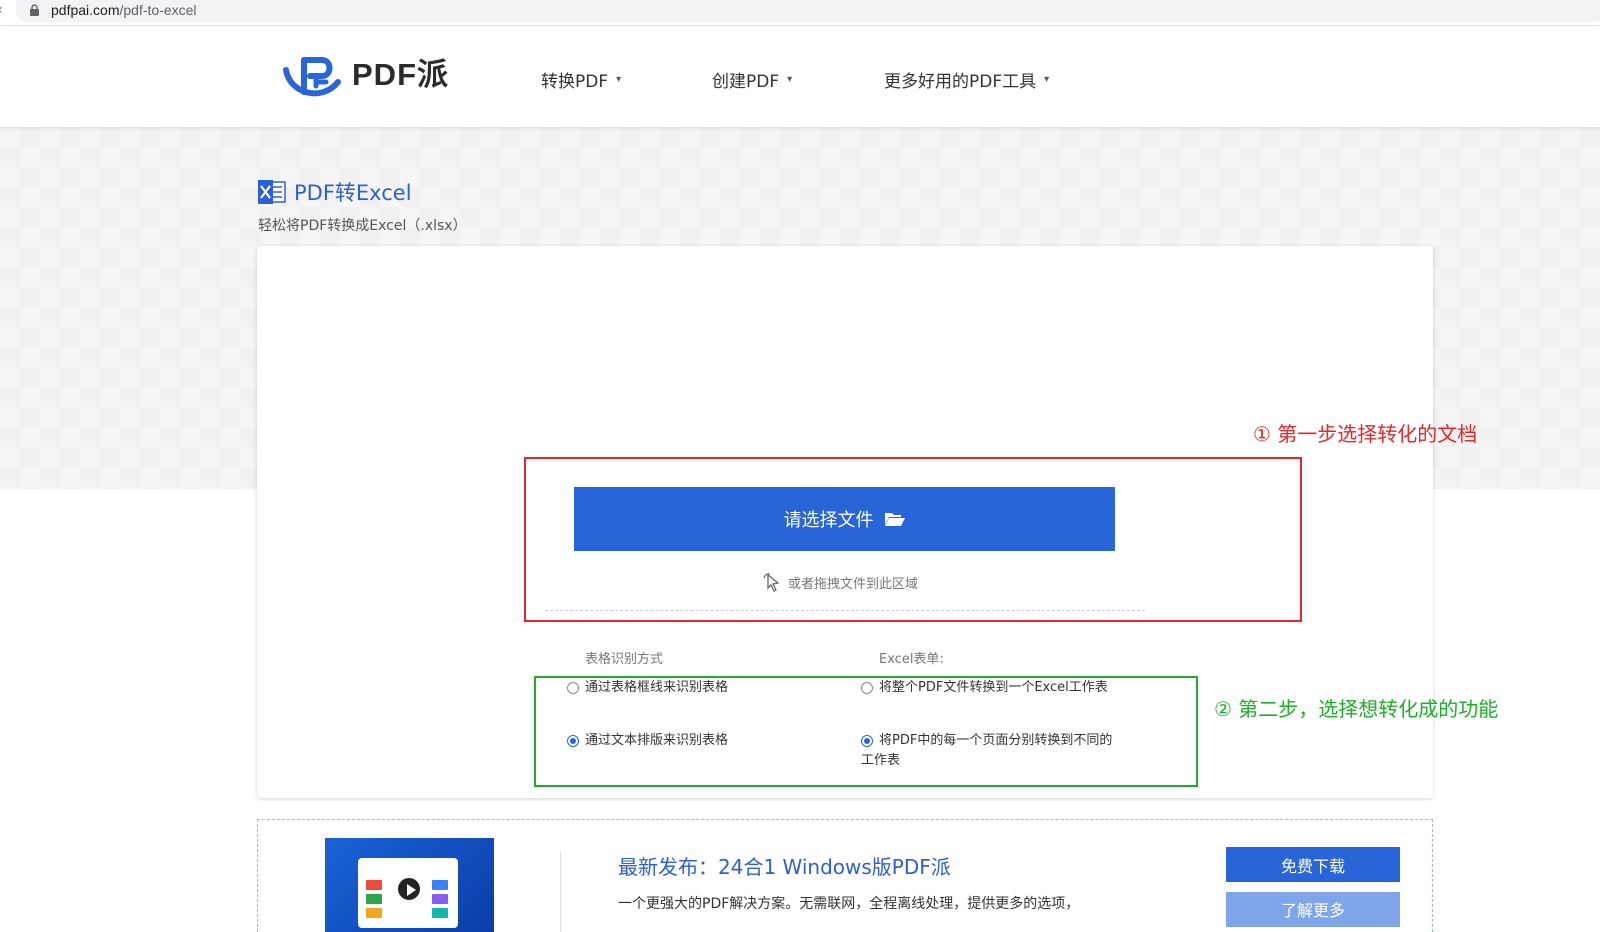  What do you see at coordinates (828, 520) in the screenshot?
I see `select-file-label: 请选择文件` at bounding box center [828, 520].